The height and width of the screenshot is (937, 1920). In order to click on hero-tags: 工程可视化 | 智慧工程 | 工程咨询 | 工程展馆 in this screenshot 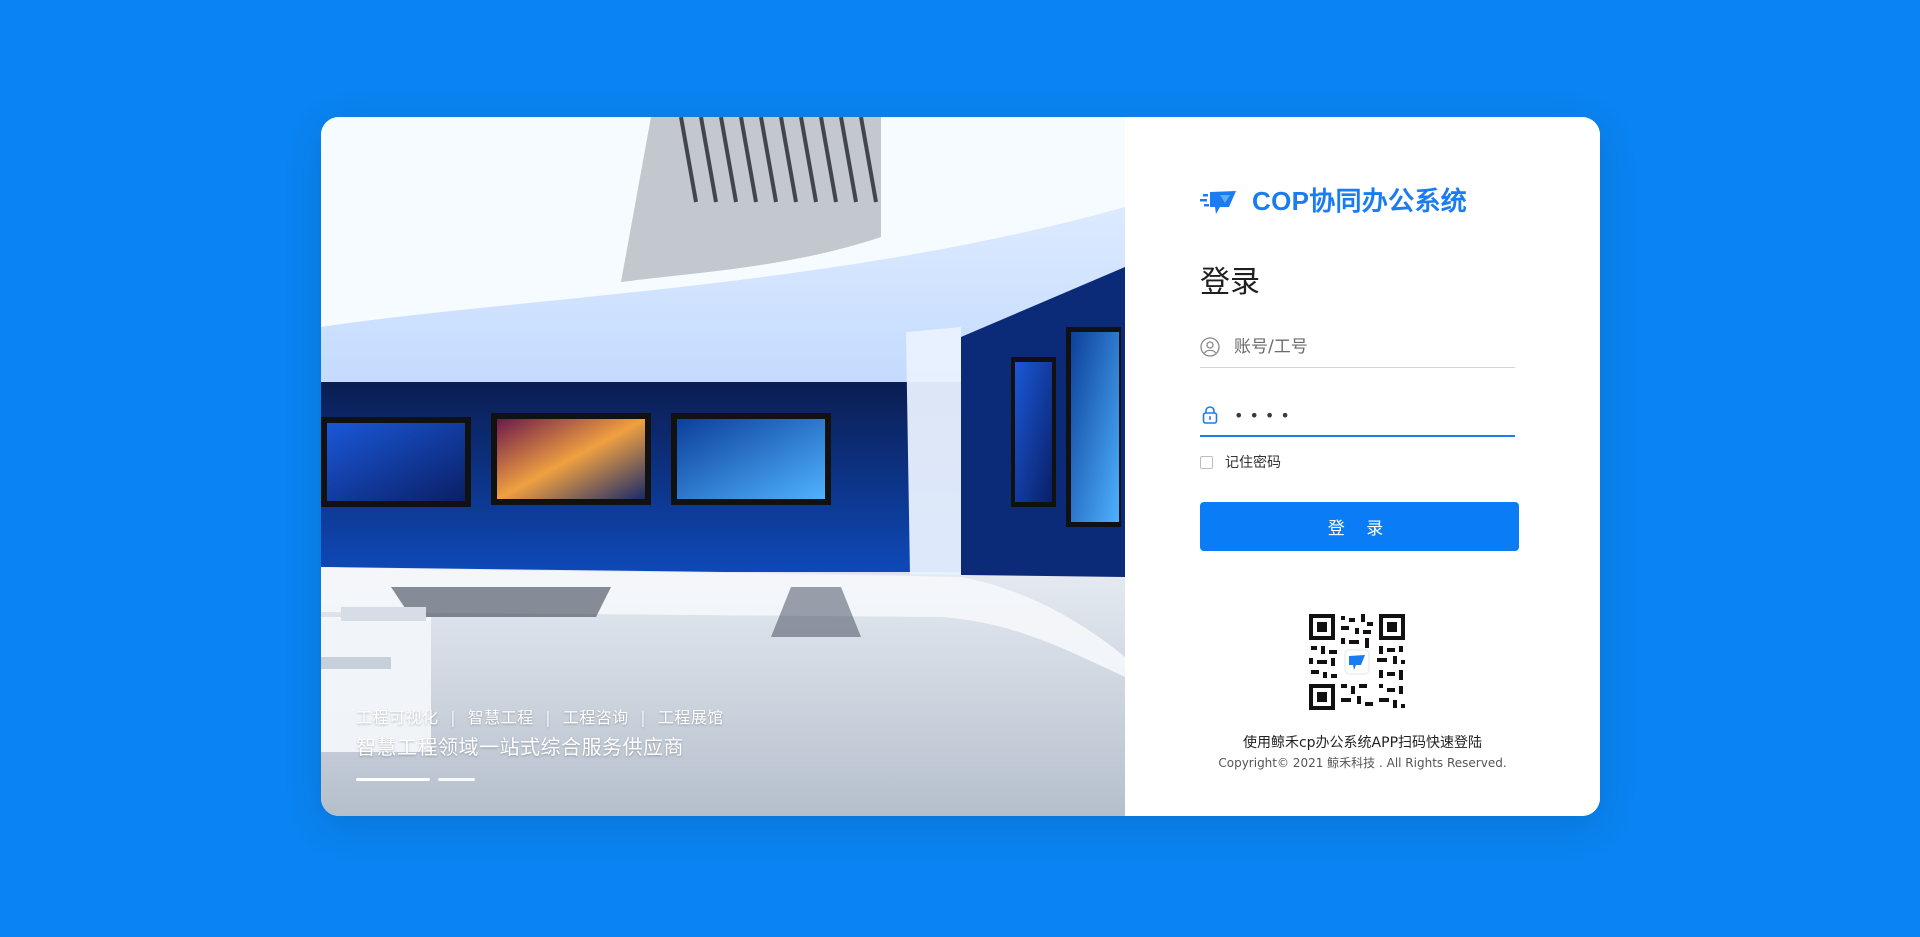, I will do `click(540, 716)`.